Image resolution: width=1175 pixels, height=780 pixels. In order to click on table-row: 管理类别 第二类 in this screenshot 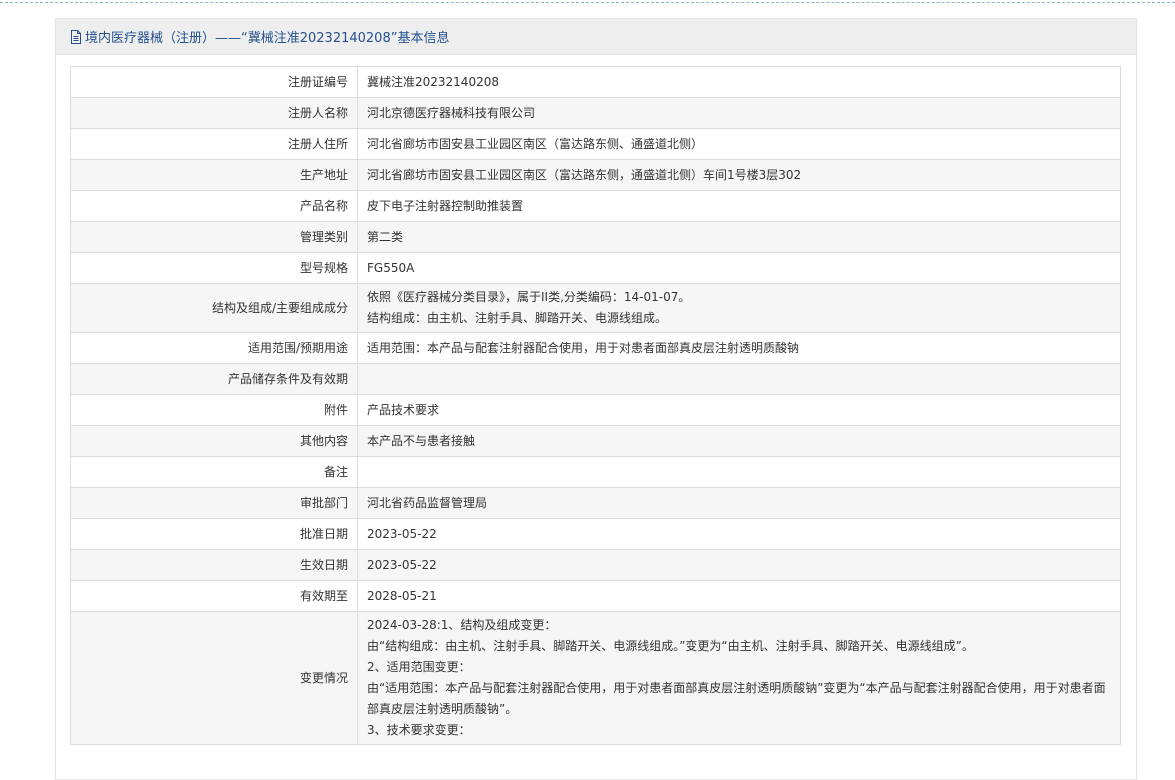, I will do `click(595, 237)`.